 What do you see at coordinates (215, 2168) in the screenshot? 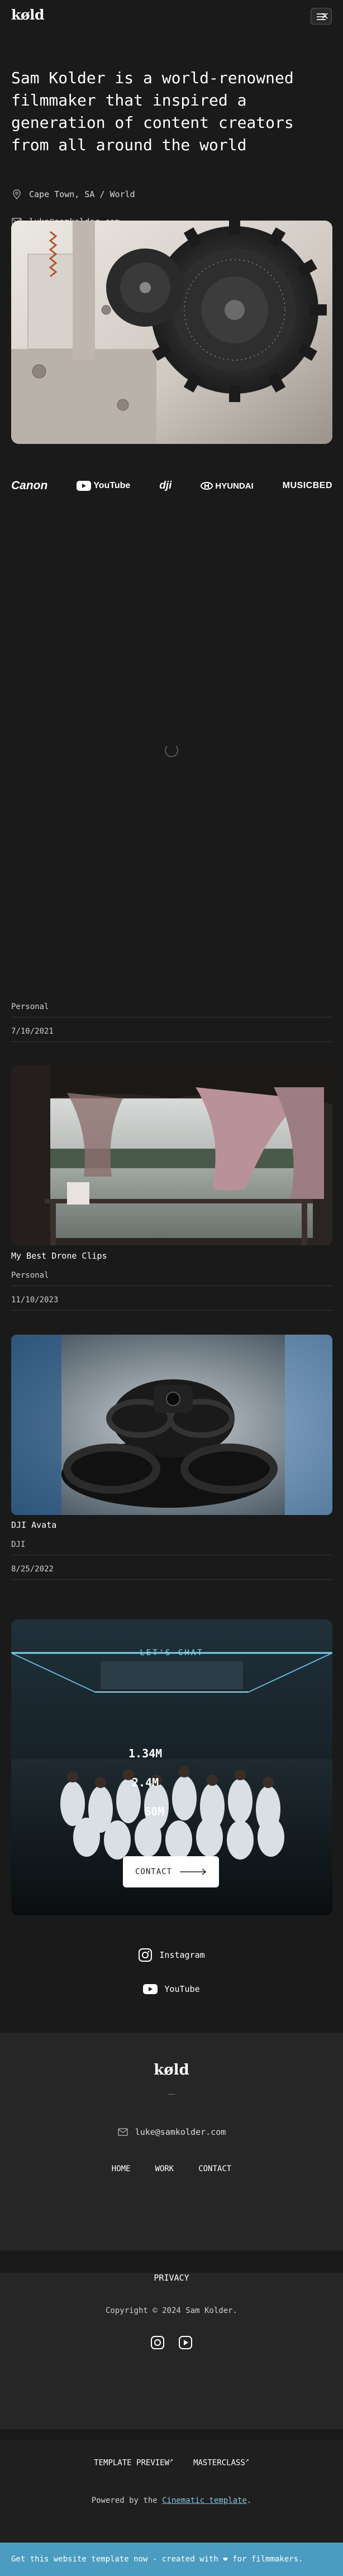
I see `footer-nav-contact: CONTACT` at bounding box center [215, 2168].